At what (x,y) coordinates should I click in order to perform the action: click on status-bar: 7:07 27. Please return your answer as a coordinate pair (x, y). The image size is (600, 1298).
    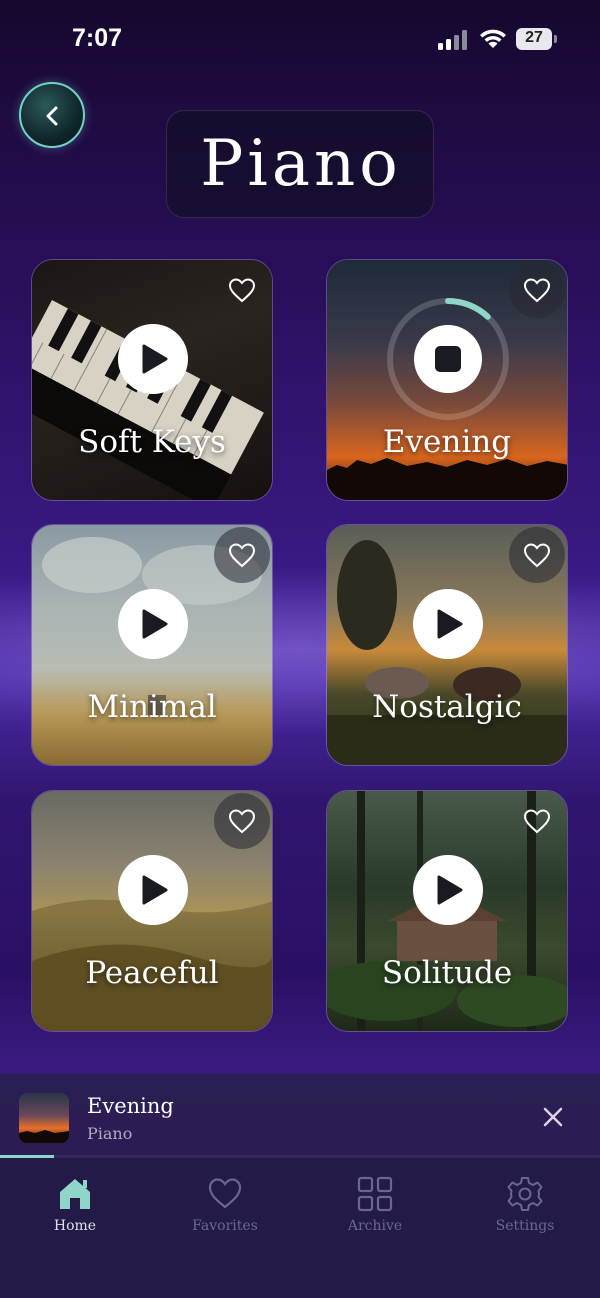
    Looking at the image, I should click on (300, 40).